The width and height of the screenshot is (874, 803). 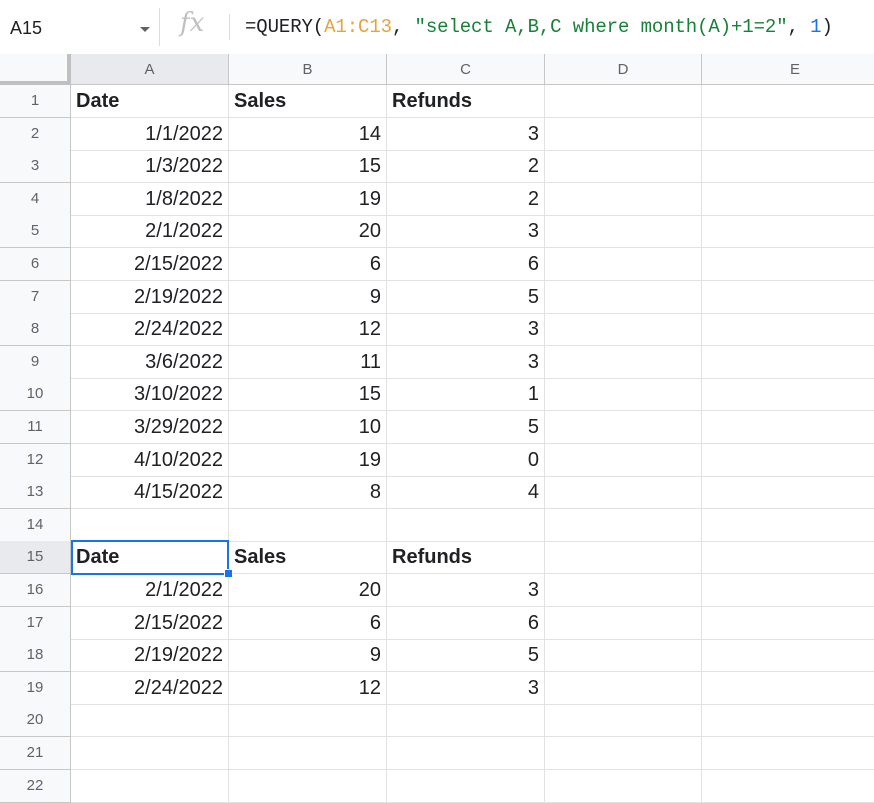 What do you see at coordinates (466, 590) in the screenshot?
I see `cell-c16: 3` at bounding box center [466, 590].